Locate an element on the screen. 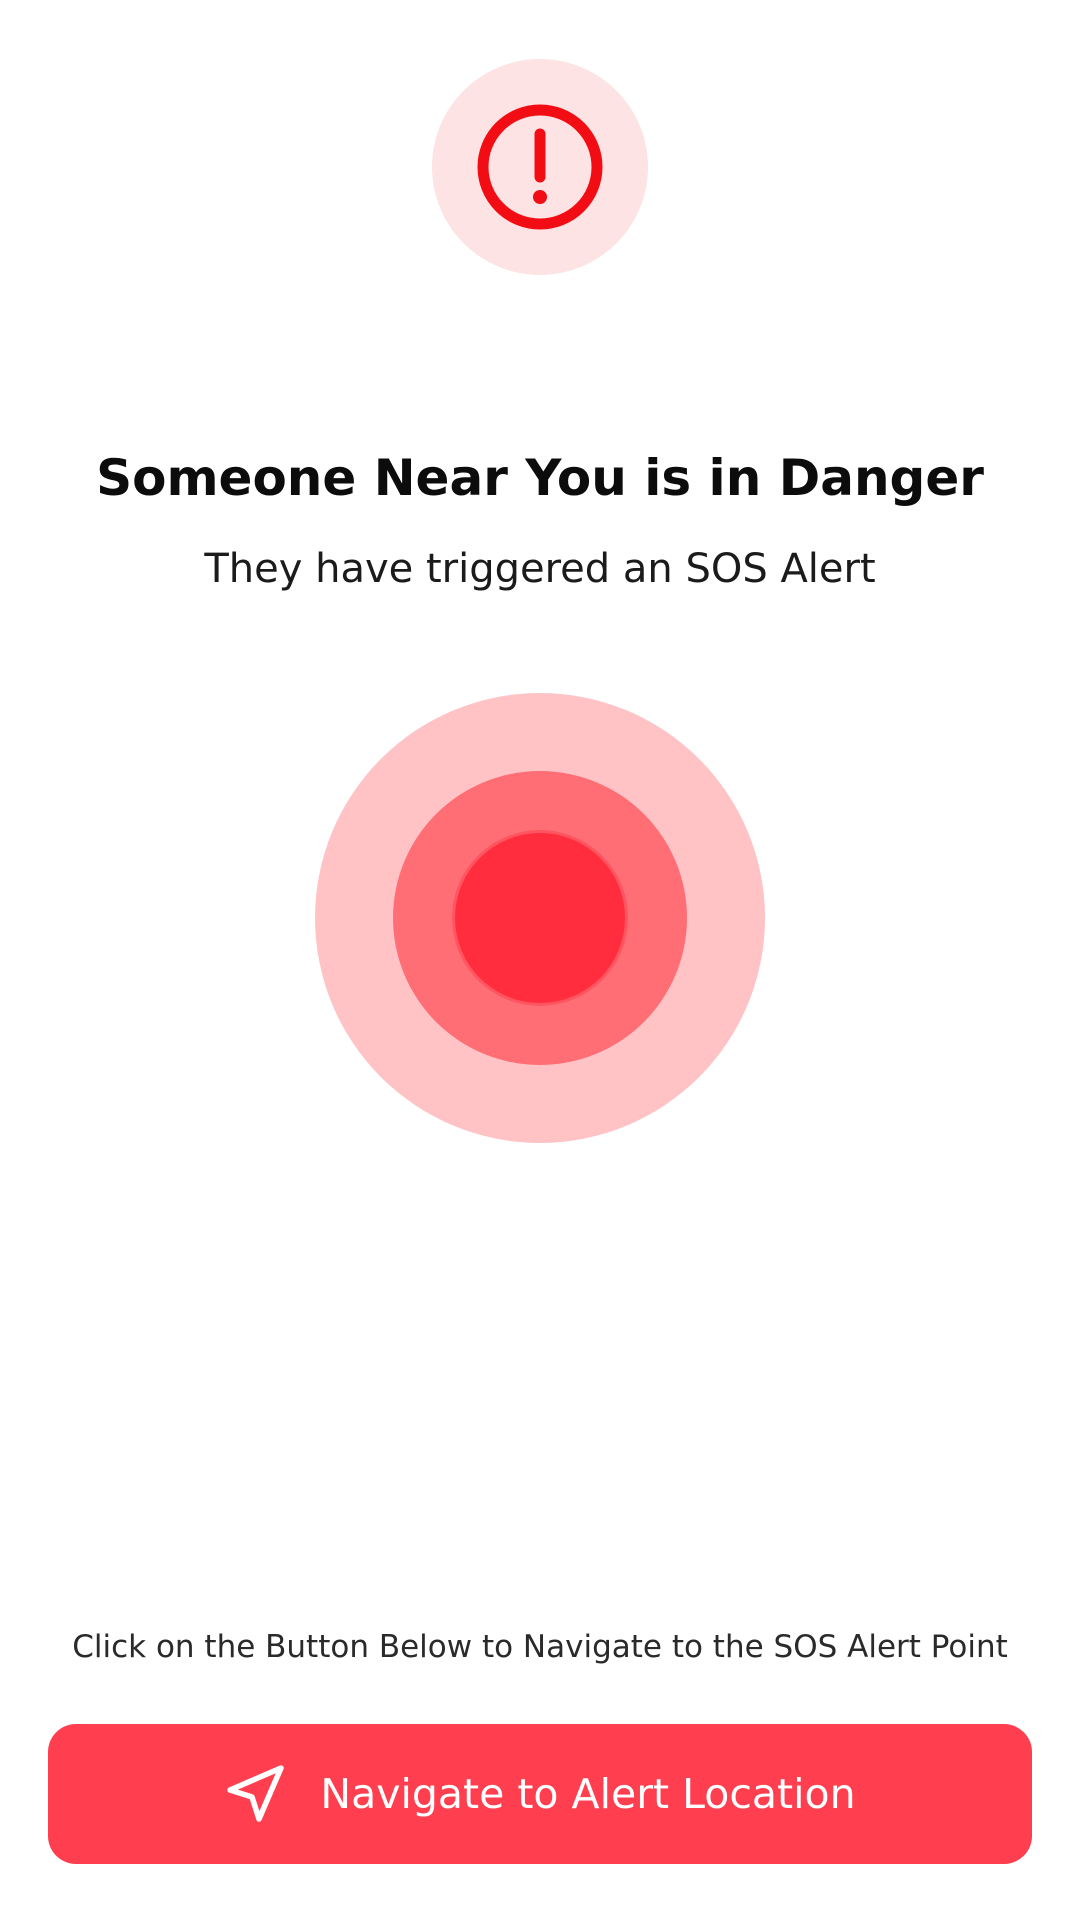  alert-badge is located at coordinates (540, 167).